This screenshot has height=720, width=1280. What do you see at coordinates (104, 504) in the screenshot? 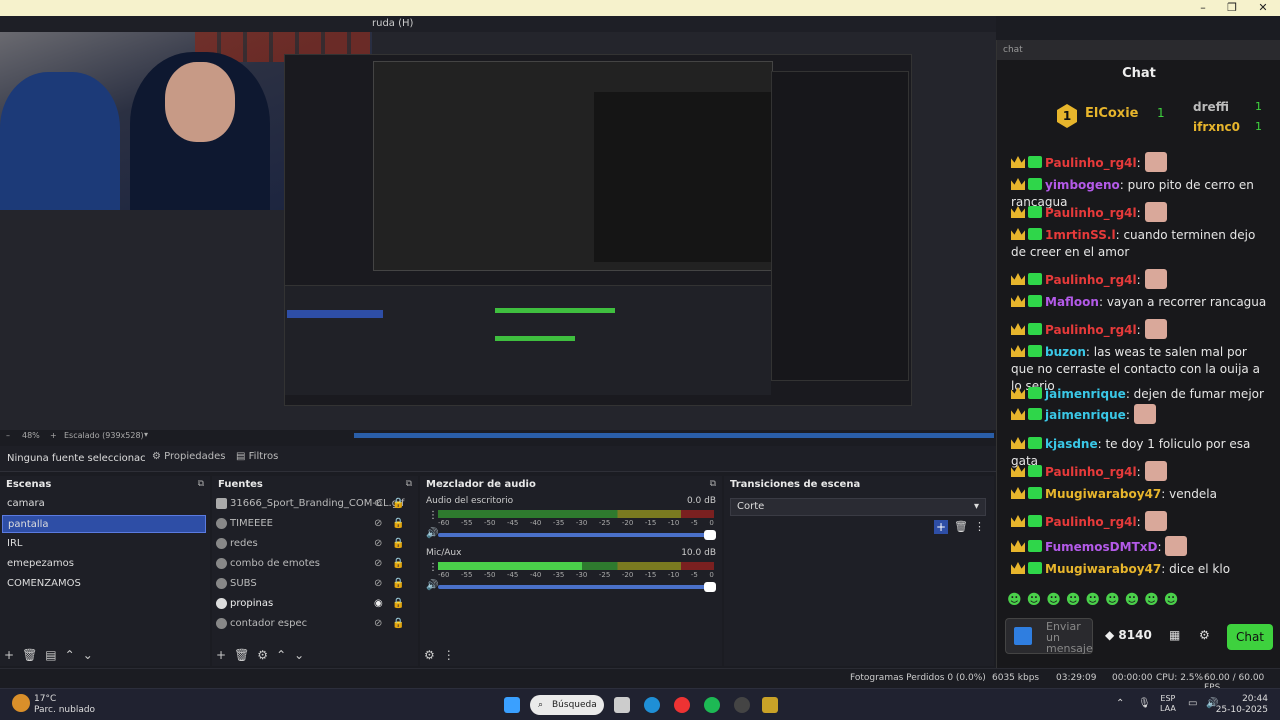
I see `scene-item: camara` at bounding box center [104, 504].